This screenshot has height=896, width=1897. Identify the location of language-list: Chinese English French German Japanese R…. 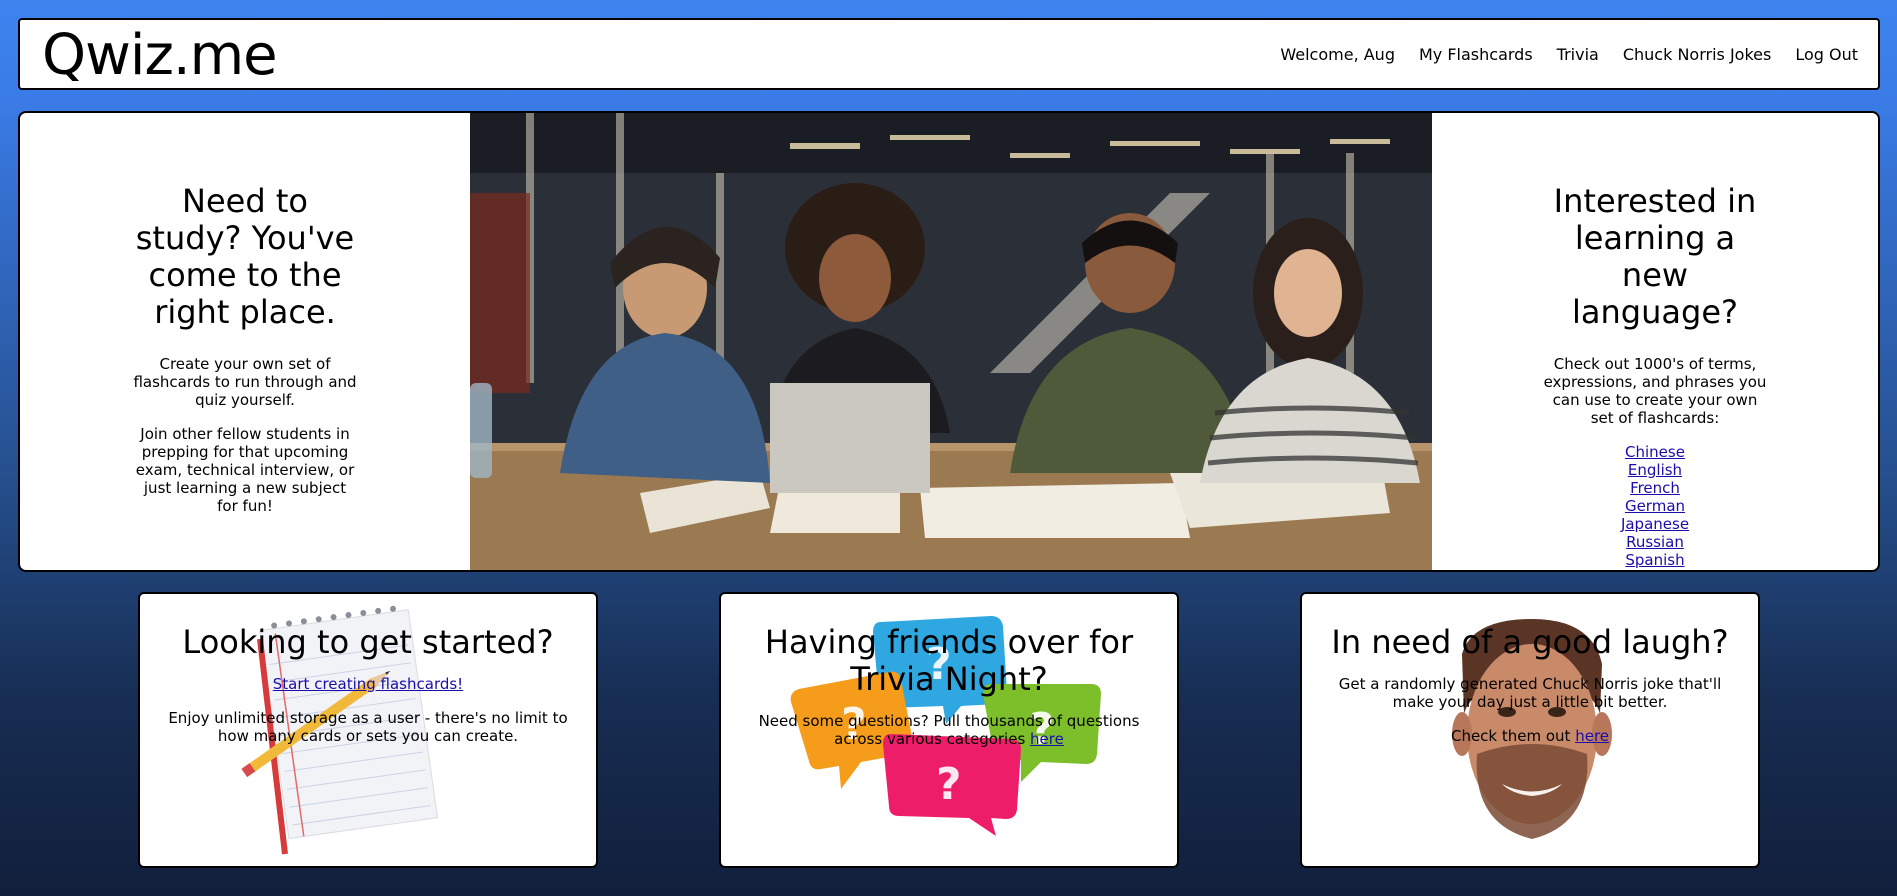
(1655, 506).